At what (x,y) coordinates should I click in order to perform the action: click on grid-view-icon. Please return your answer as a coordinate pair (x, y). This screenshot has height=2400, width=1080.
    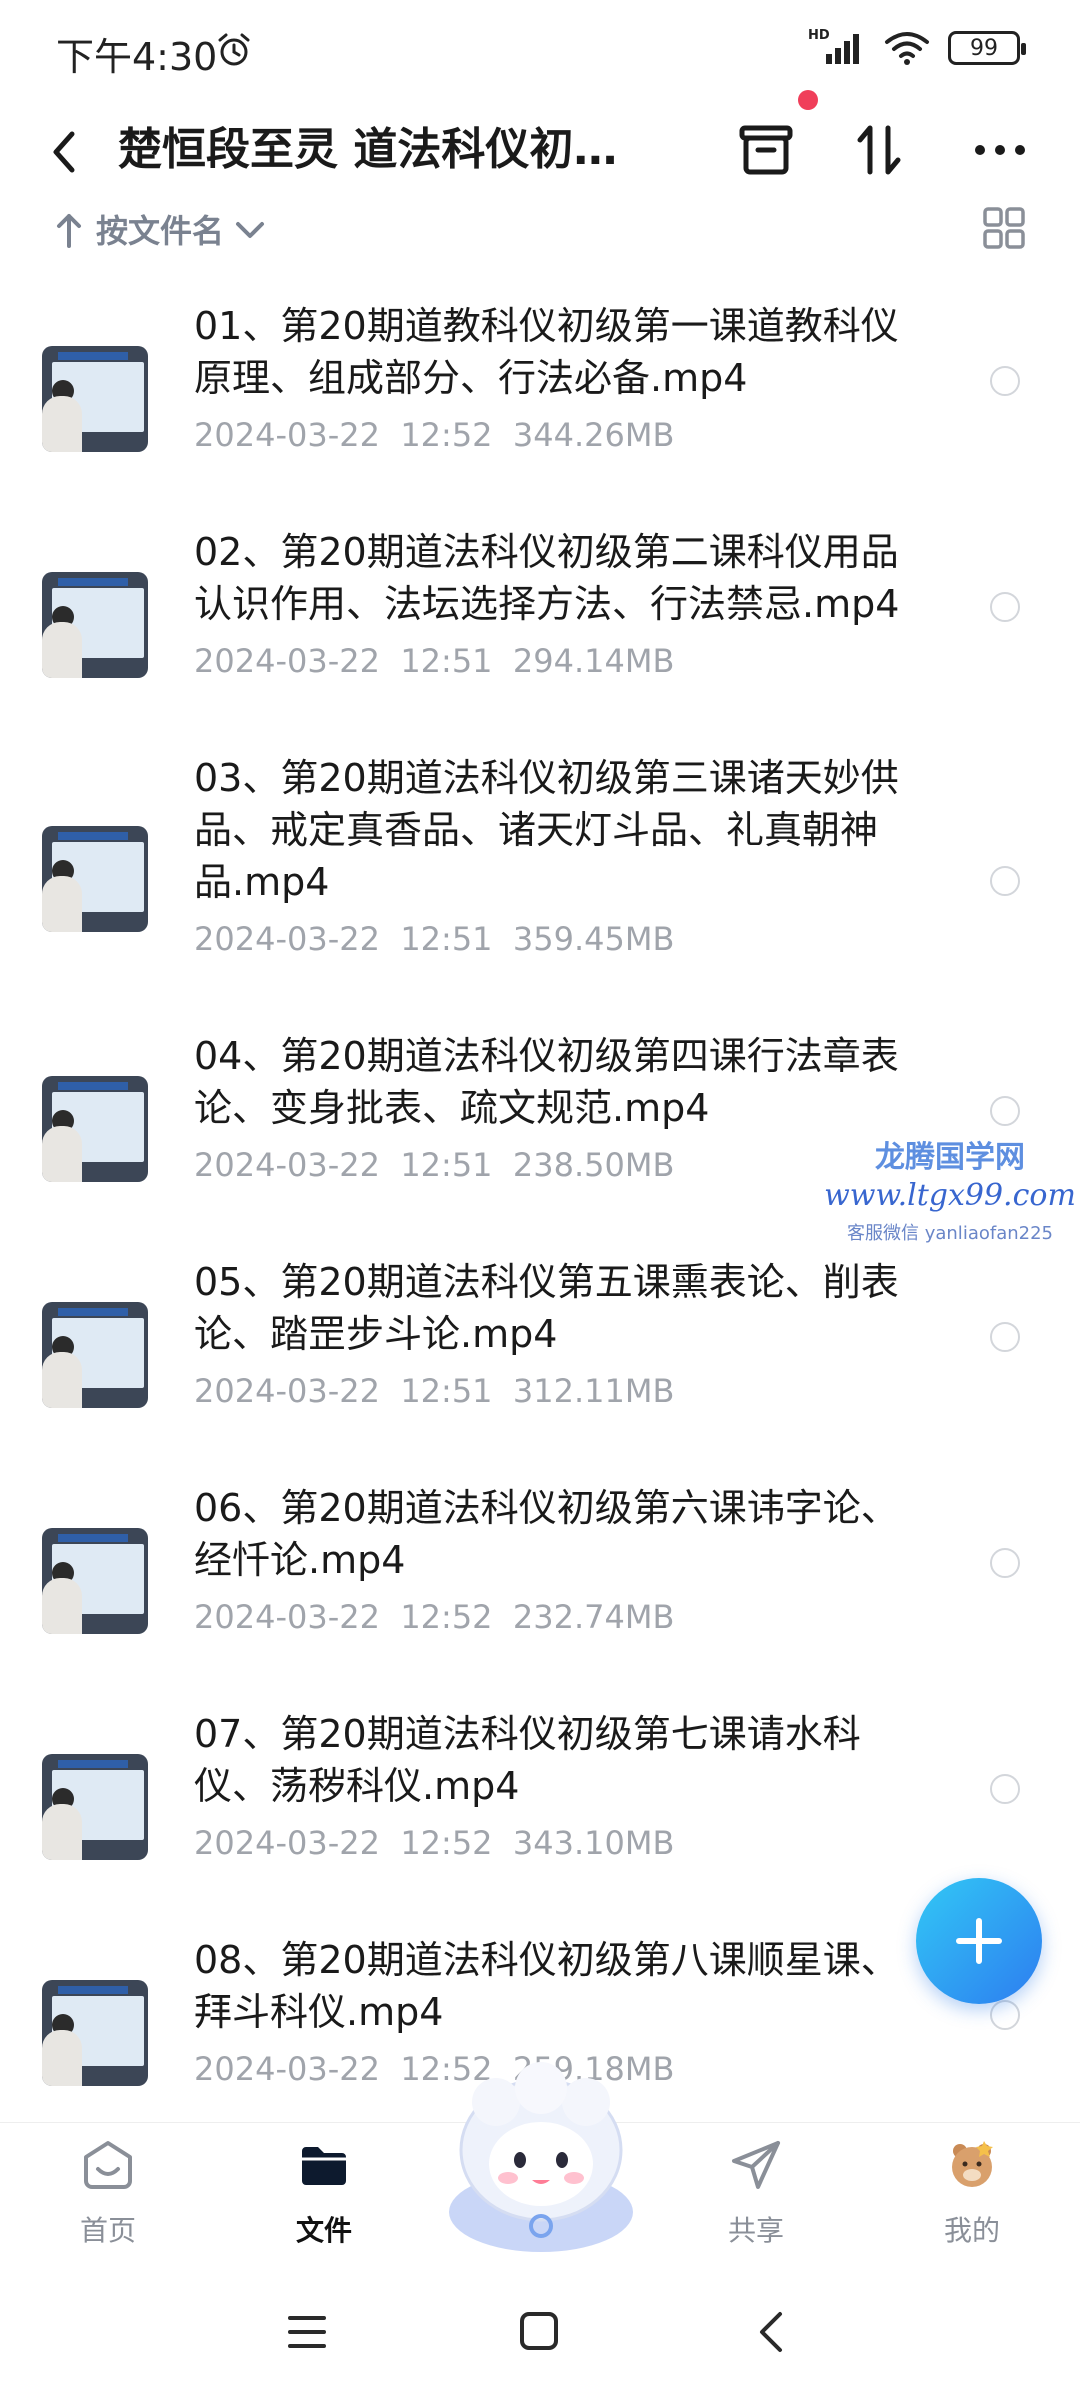
    Looking at the image, I should click on (1004, 228).